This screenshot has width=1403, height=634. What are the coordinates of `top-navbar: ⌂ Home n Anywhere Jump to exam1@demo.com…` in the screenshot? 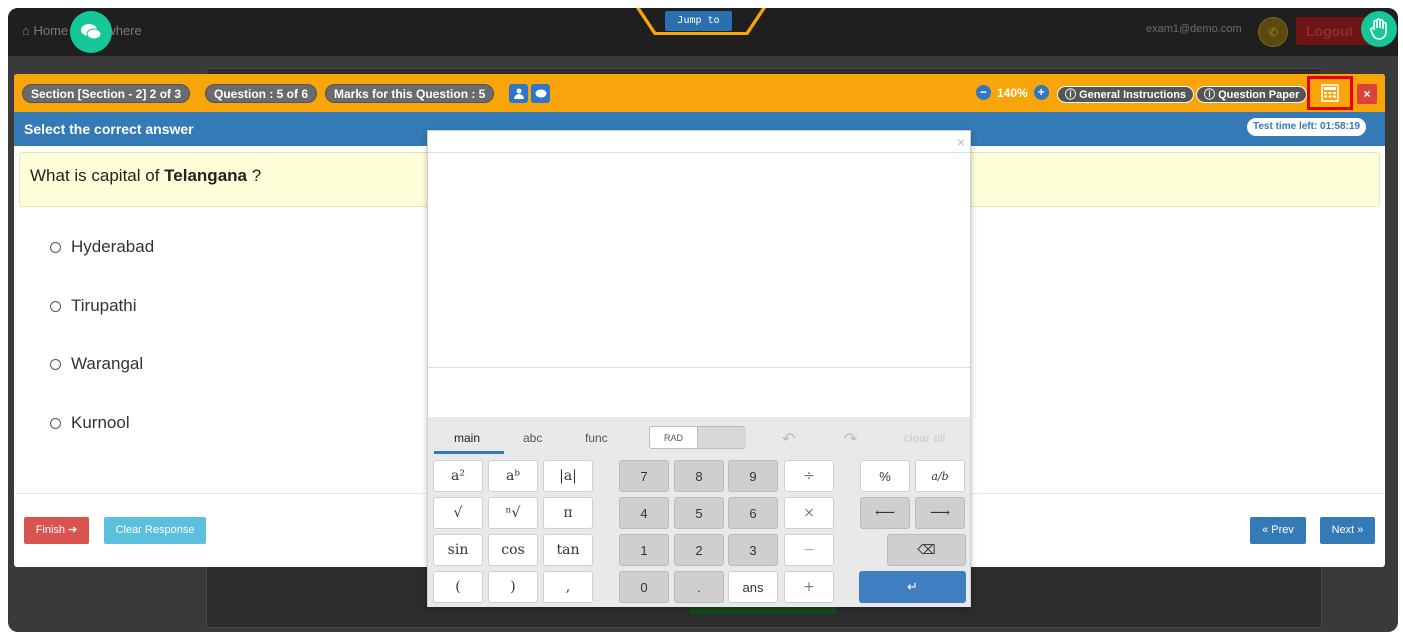 It's located at (703, 32).